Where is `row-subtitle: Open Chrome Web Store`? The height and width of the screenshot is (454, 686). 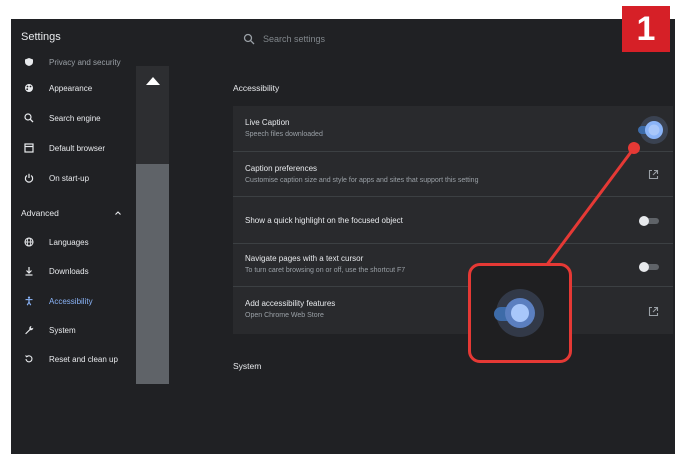
row-subtitle: Open Chrome Web Store is located at coordinates (284, 315).